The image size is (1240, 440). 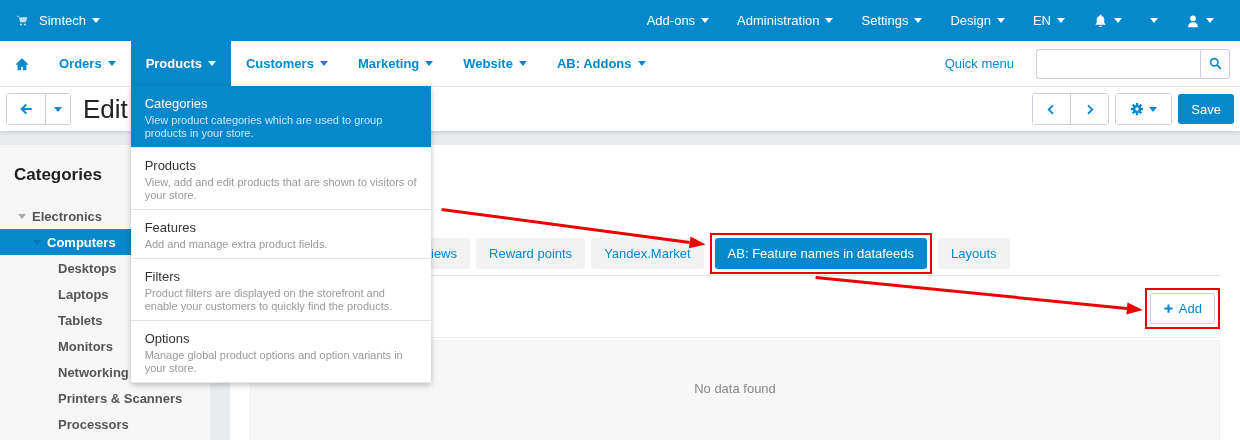 What do you see at coordinates (287, 63) in the screenshot?
I see `nav-menu: Customers` at bounding box center [287, 63].